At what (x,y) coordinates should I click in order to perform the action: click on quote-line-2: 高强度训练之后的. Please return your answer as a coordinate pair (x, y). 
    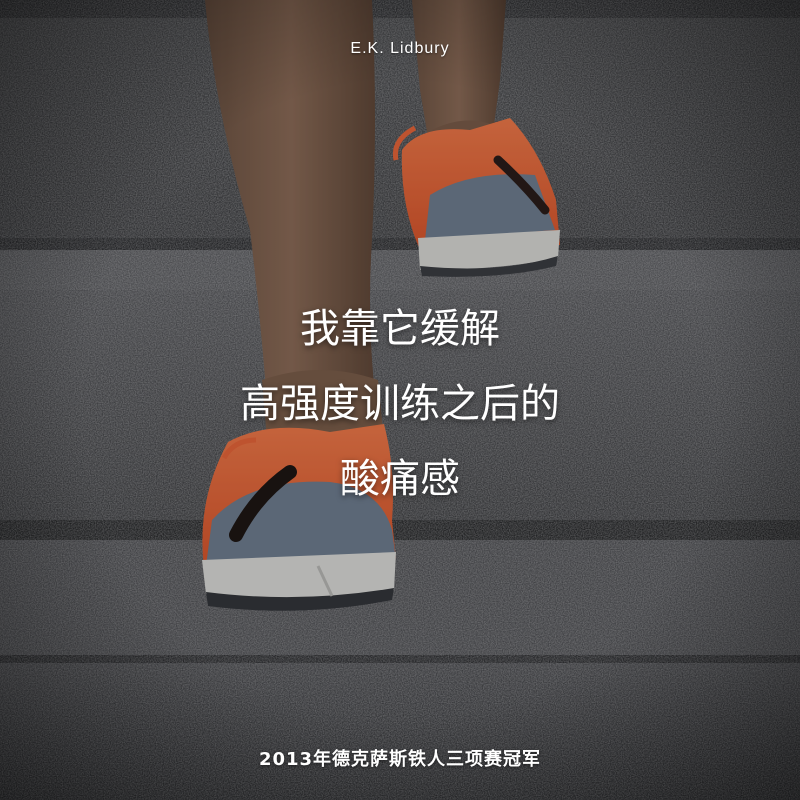
    Looking at the image, I should click on (400, 404).